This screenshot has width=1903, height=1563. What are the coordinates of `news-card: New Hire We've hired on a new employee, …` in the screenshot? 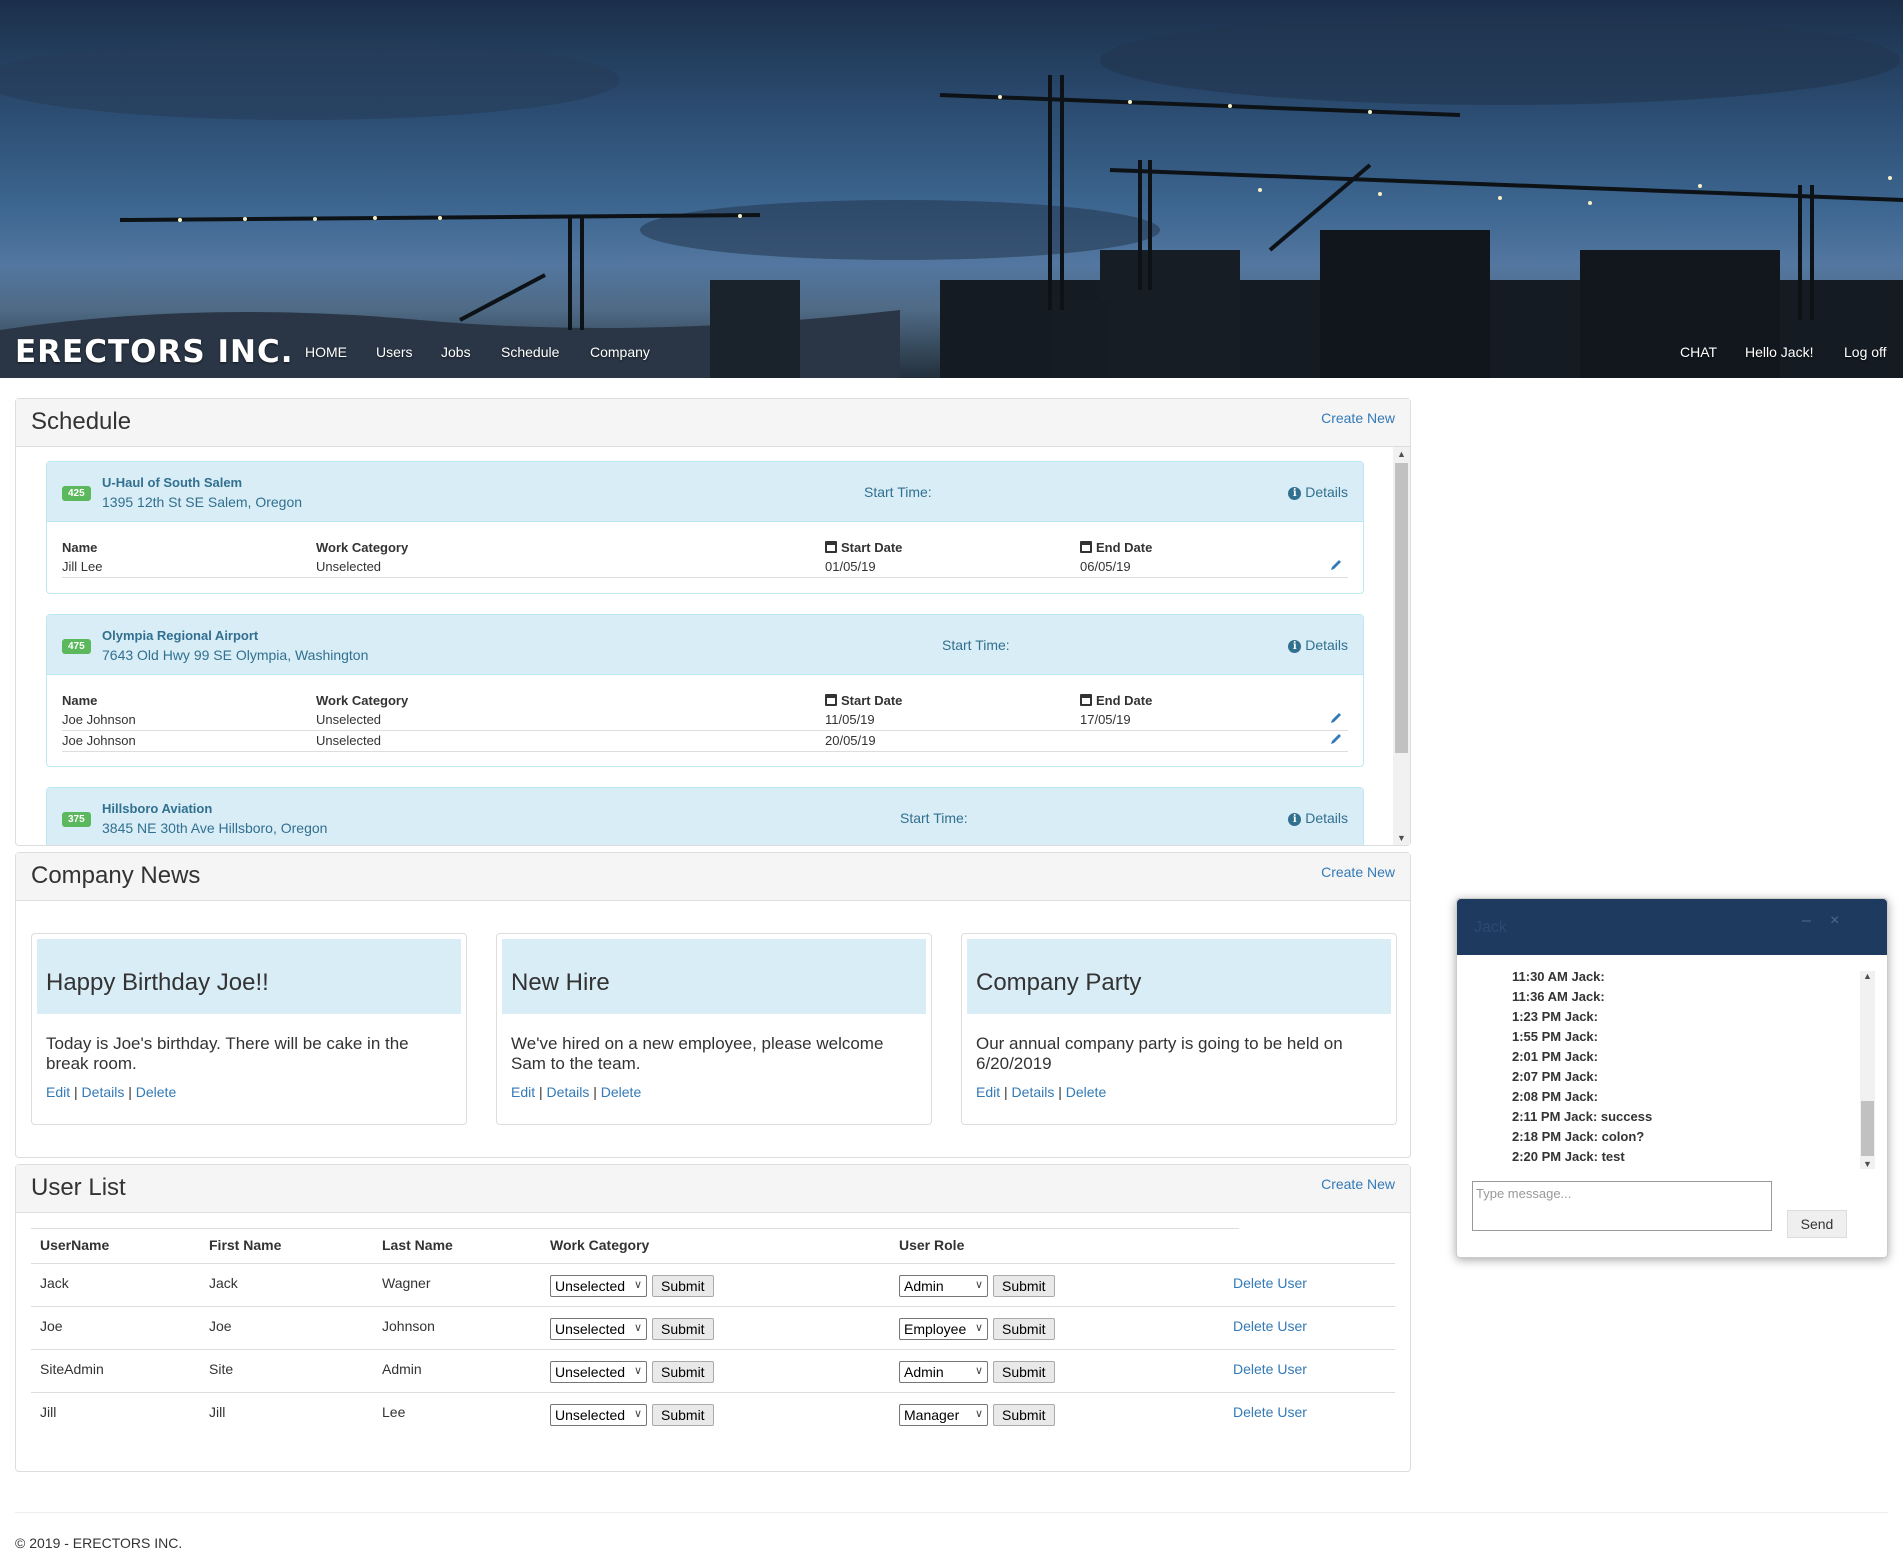 It's located at (714, 1029).